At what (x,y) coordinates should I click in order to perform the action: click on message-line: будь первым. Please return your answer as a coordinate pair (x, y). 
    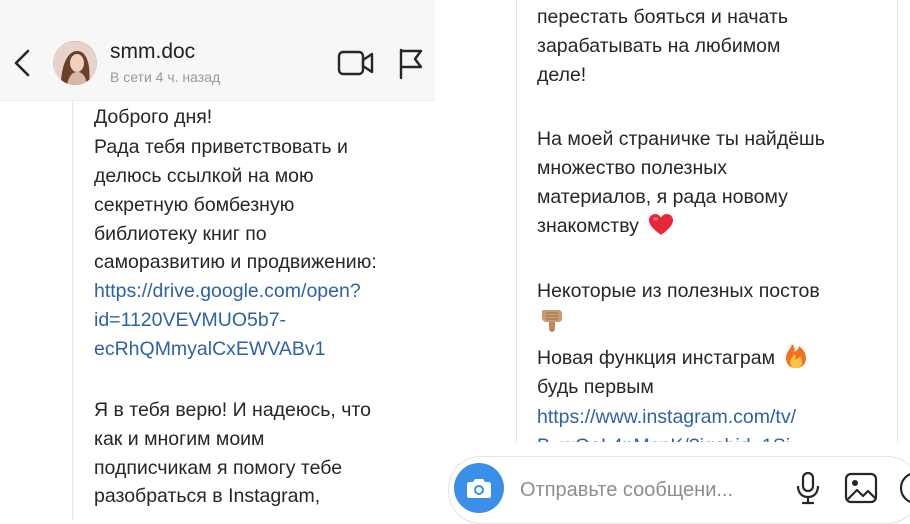
    Looking at the image, I should click on (595, 387).